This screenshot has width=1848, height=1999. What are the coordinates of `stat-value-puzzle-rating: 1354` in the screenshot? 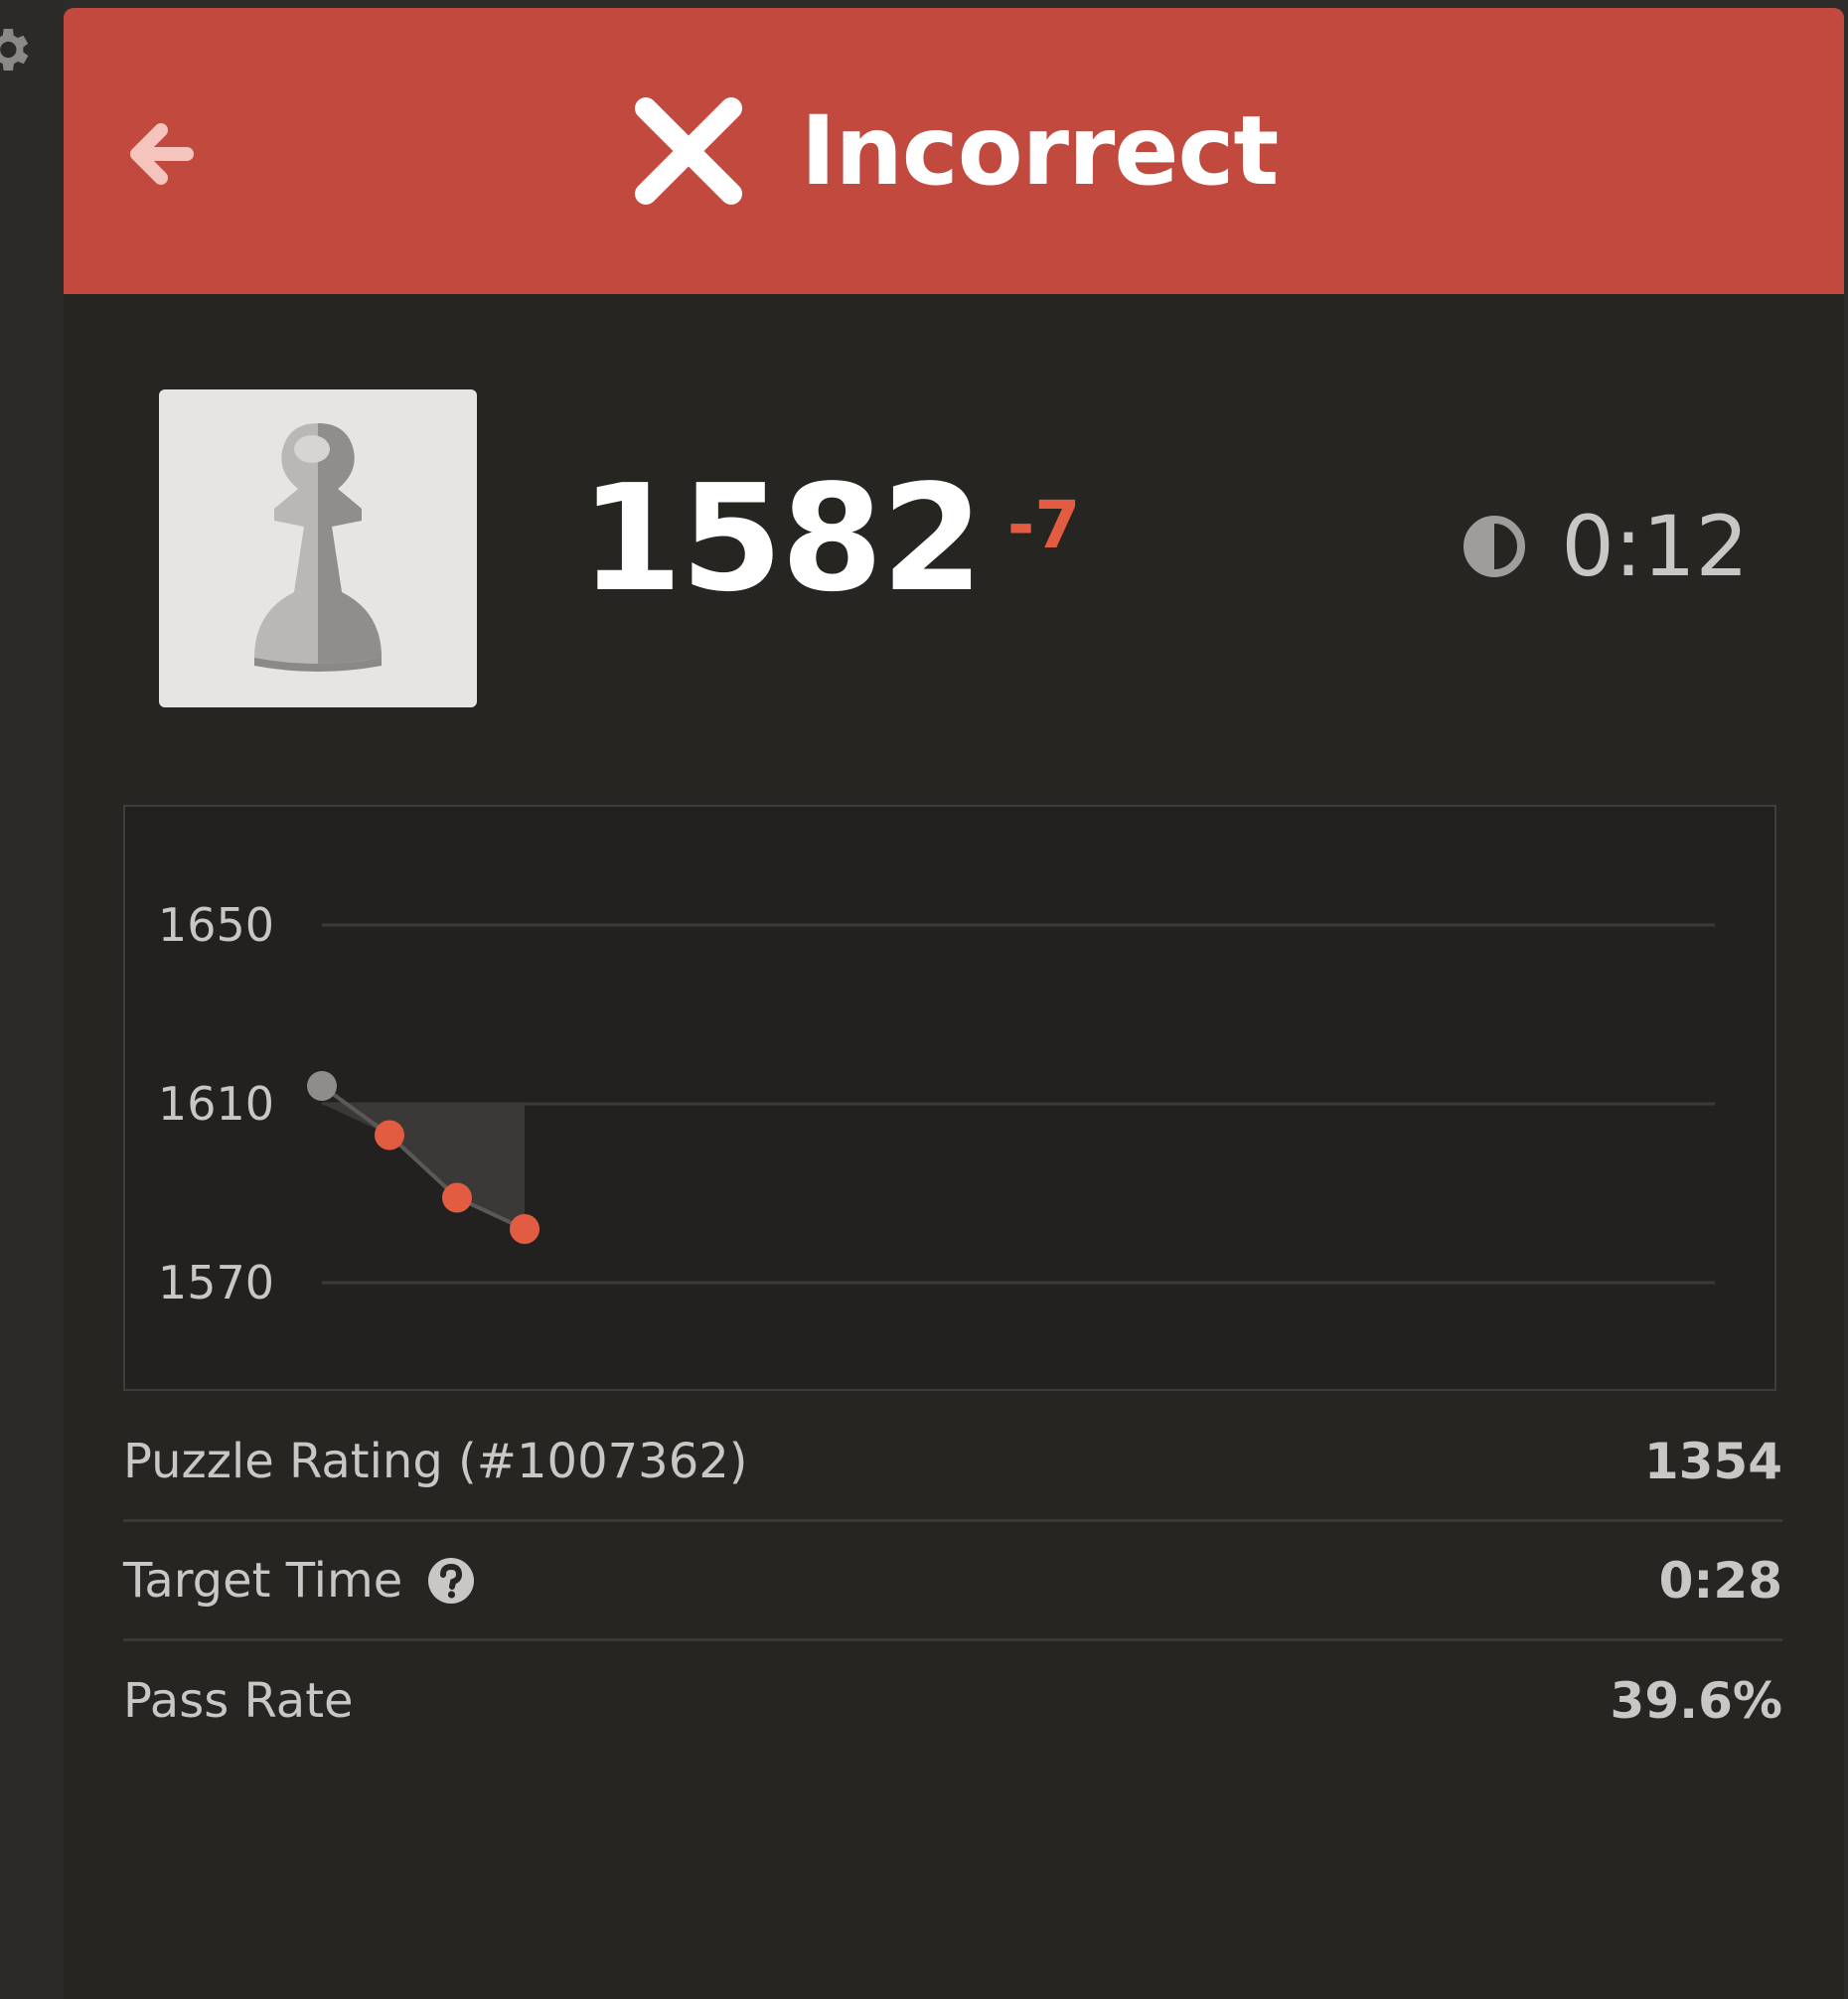 It's located at (1712, 1461).